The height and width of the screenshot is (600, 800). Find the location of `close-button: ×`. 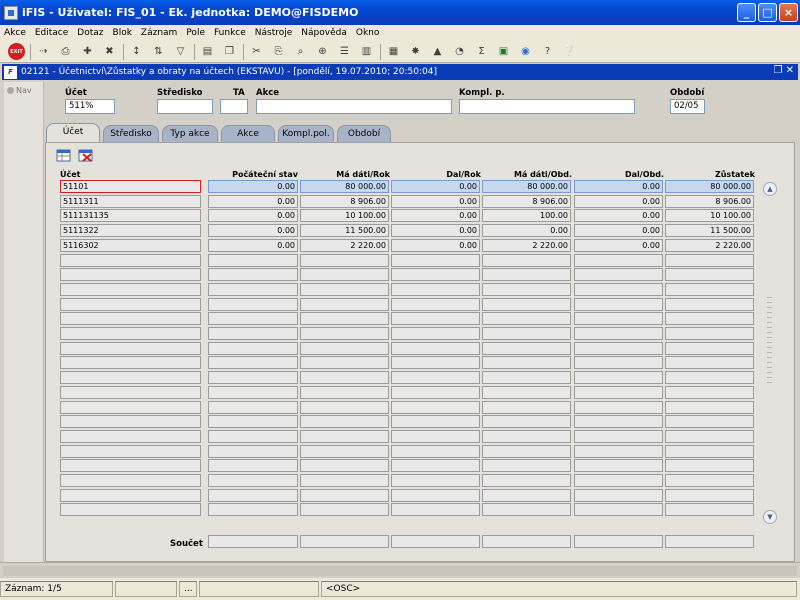

close-button: × is located at coordinates (788, 12).